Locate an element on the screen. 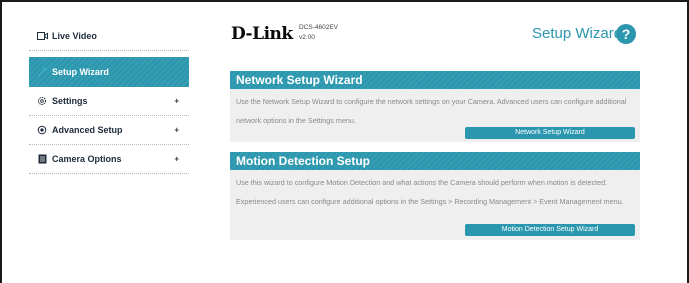  model-name: DCS-4602EV is located at coordinates (319, 27).